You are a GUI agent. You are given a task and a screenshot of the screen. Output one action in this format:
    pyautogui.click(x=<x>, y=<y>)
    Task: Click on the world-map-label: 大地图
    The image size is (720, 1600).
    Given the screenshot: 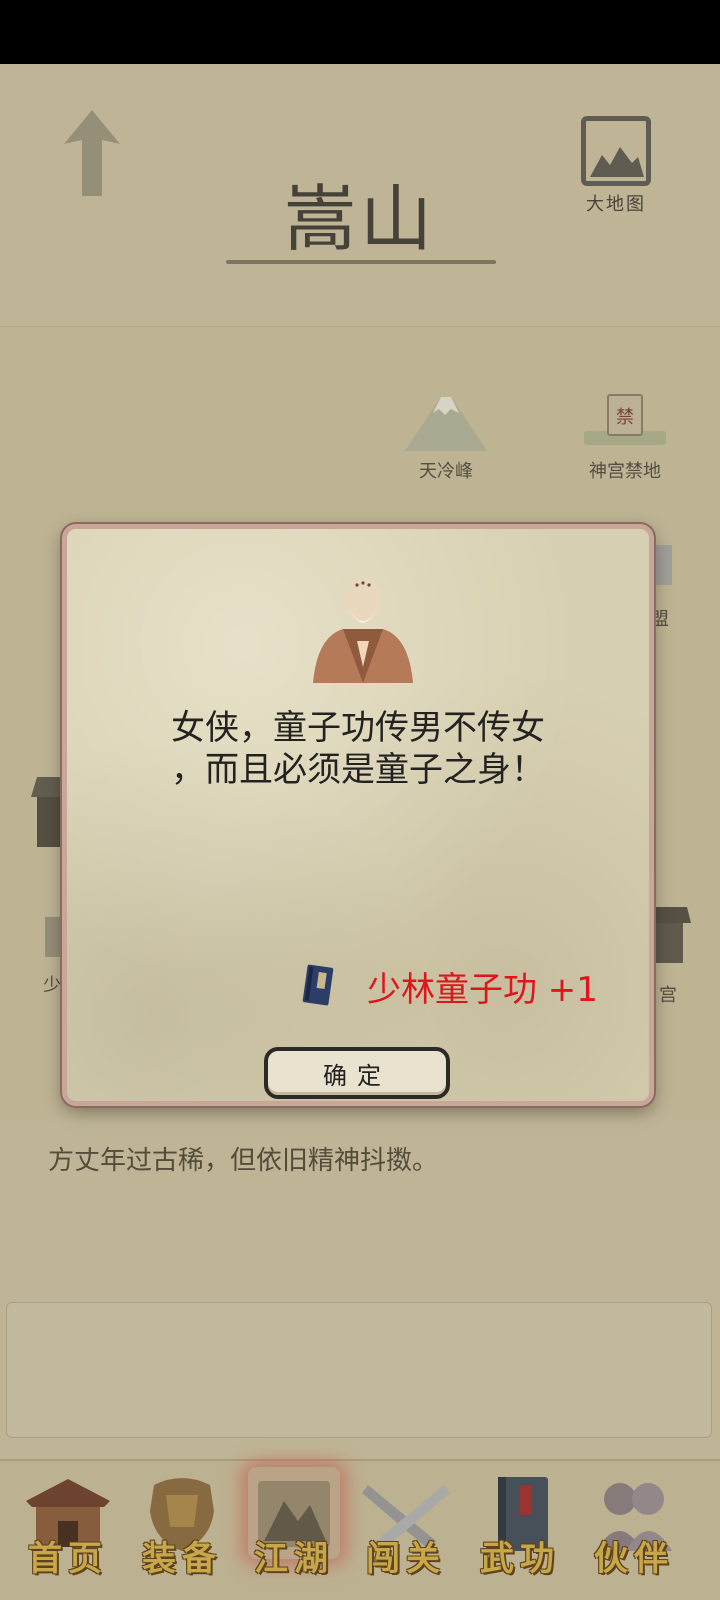 What is the action you would take?
    pyautogui.click(x=616, y=204)
    